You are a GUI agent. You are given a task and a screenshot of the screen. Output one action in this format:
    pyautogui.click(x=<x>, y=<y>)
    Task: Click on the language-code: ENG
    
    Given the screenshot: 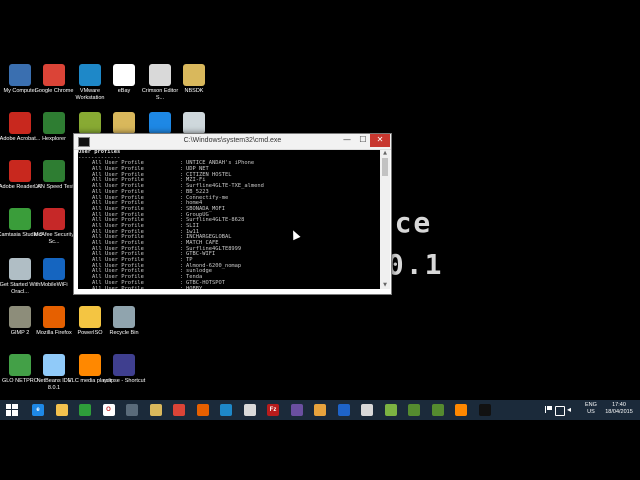 What is the action you would take?
    pyautogui.click(x=591, y=405)
    